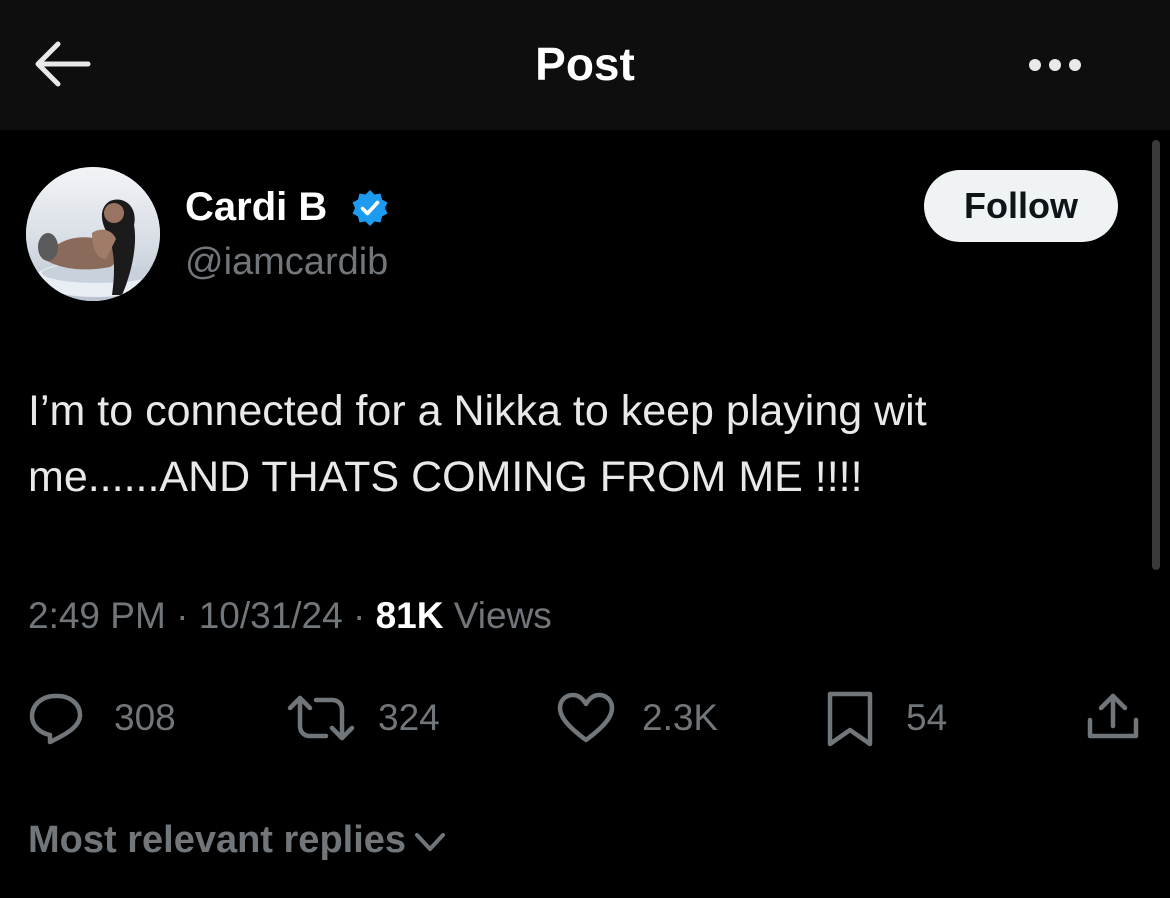 This screenshot has width=1170, height=898. I want to click on verified-badge-icon, so click(370, 208).